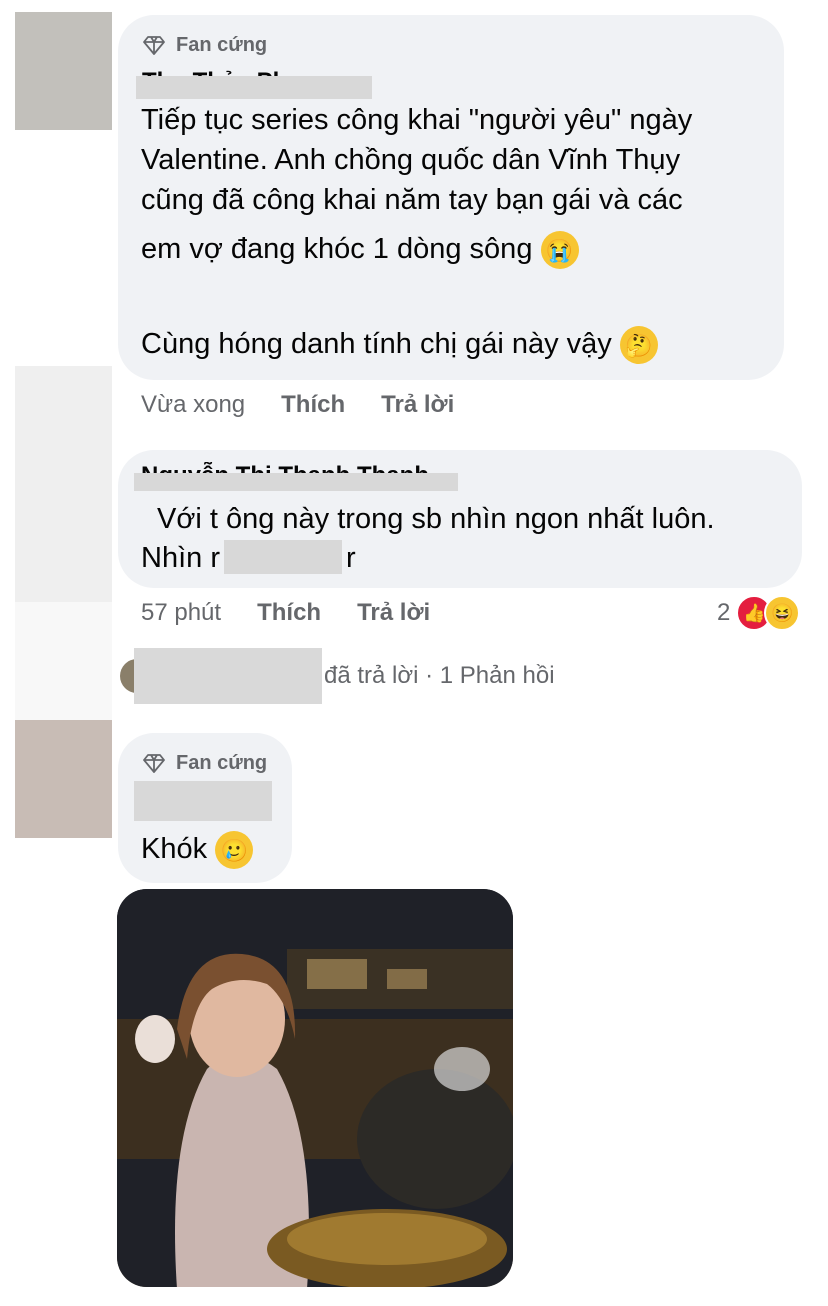 Image resolution: width=828 pixels, height=1306 pixels. I want to click on crying-emoji-icon: 😭, so click(559, 250).